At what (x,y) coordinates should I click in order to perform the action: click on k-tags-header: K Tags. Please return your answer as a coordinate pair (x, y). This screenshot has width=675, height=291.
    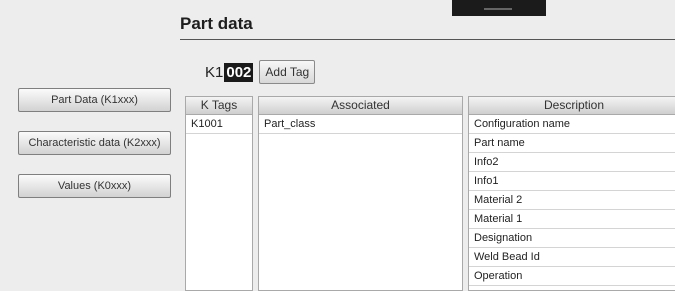
    Looking at the image, I should click on (219, 106).